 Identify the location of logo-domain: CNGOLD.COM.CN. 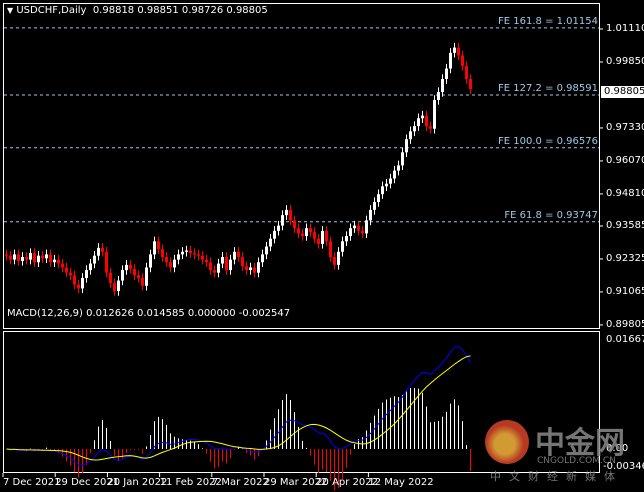
(576, 461).